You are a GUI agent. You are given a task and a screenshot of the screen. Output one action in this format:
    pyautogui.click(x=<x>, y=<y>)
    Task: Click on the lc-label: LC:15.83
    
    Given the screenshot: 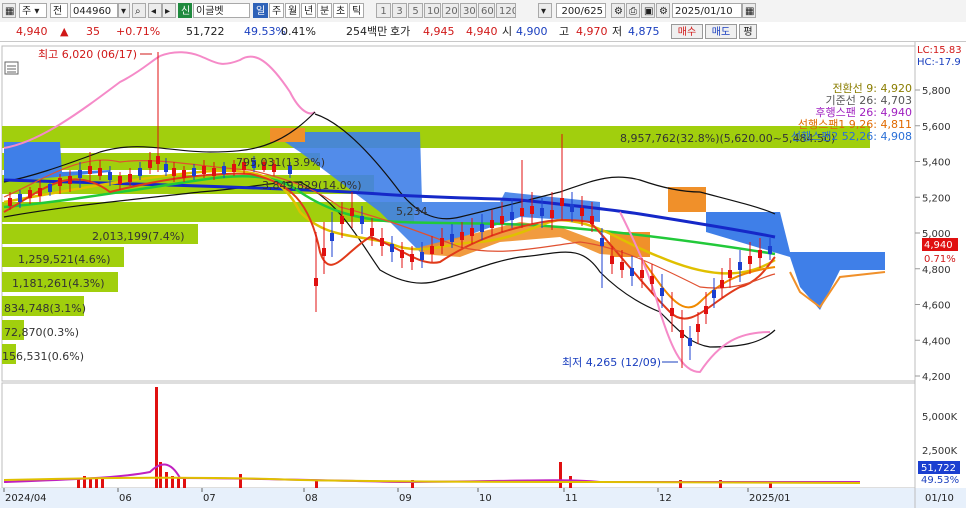 What is the action you would take?
    pyautogui.click(x=939, y=50)
    